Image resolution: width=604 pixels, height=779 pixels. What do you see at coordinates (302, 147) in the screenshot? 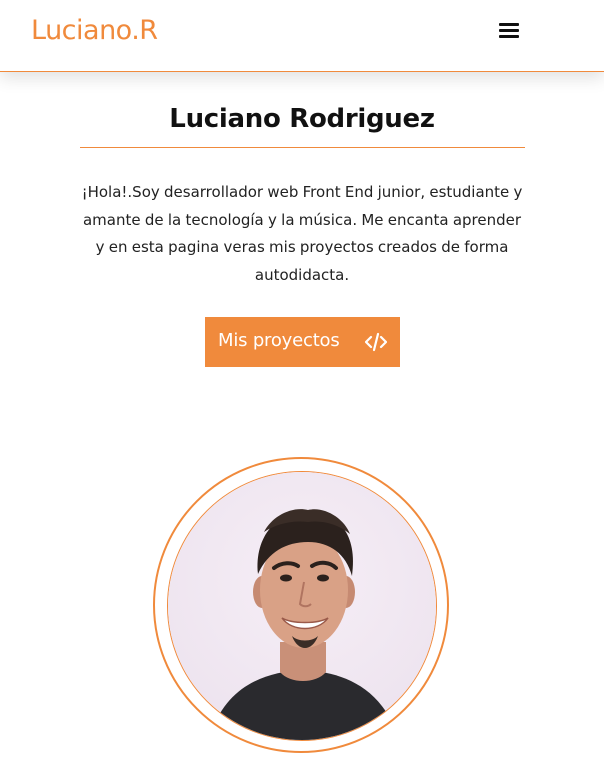
I see `title-divider` at bounding box center [302, 147].